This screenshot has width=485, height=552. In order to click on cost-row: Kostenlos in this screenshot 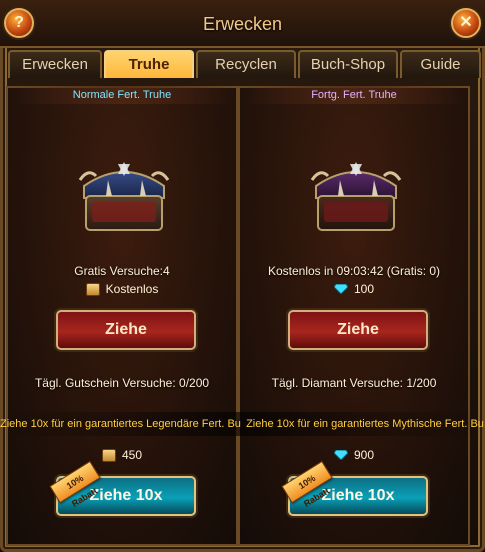, I will do `click(122, 289)`.